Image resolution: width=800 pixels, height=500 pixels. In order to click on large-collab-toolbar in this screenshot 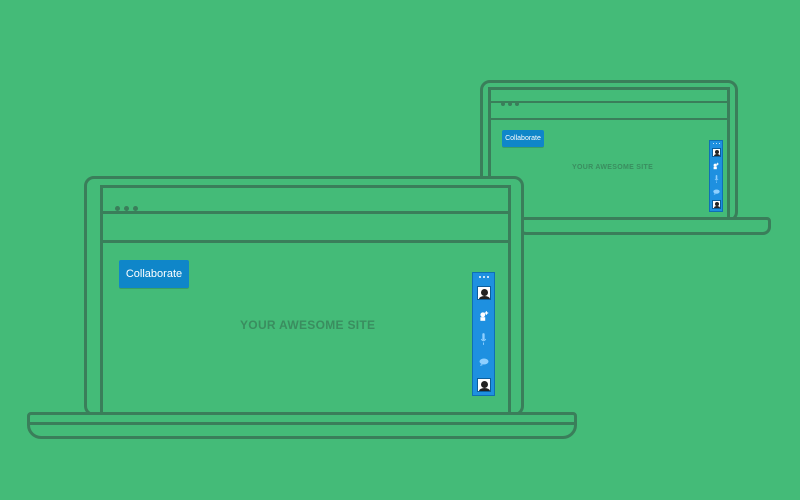, I will do `click(483, 334)`.